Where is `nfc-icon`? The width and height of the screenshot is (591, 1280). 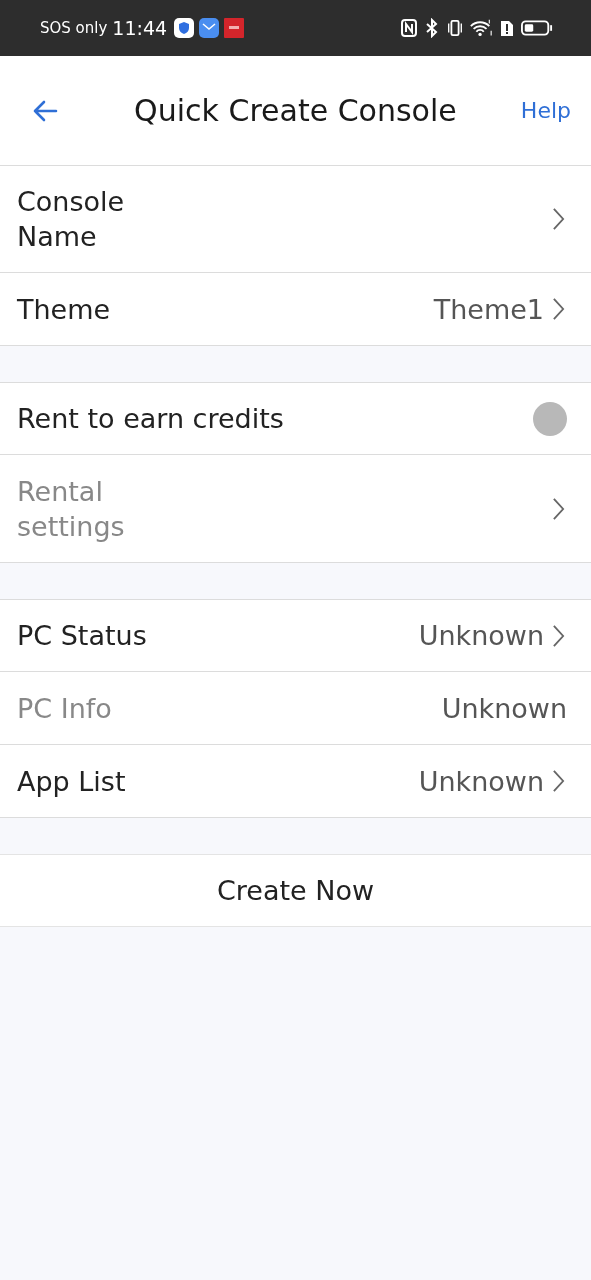
nfc-icon is located at coordinates (409, 28).